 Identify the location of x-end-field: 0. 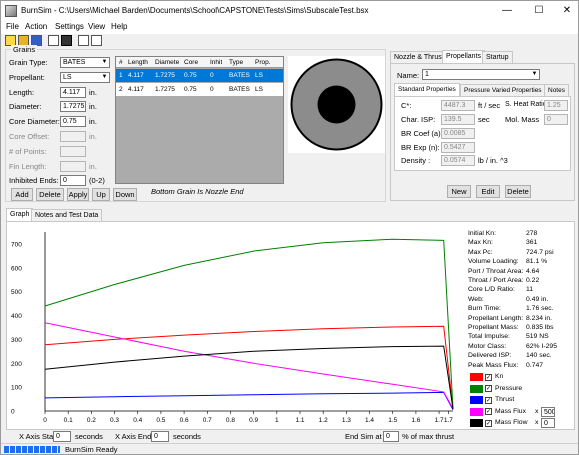
(160, 436).